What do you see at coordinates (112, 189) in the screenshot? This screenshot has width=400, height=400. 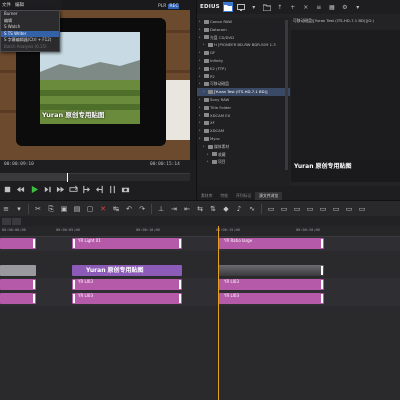 I see `split-icon` at bounding box center [112, 189].